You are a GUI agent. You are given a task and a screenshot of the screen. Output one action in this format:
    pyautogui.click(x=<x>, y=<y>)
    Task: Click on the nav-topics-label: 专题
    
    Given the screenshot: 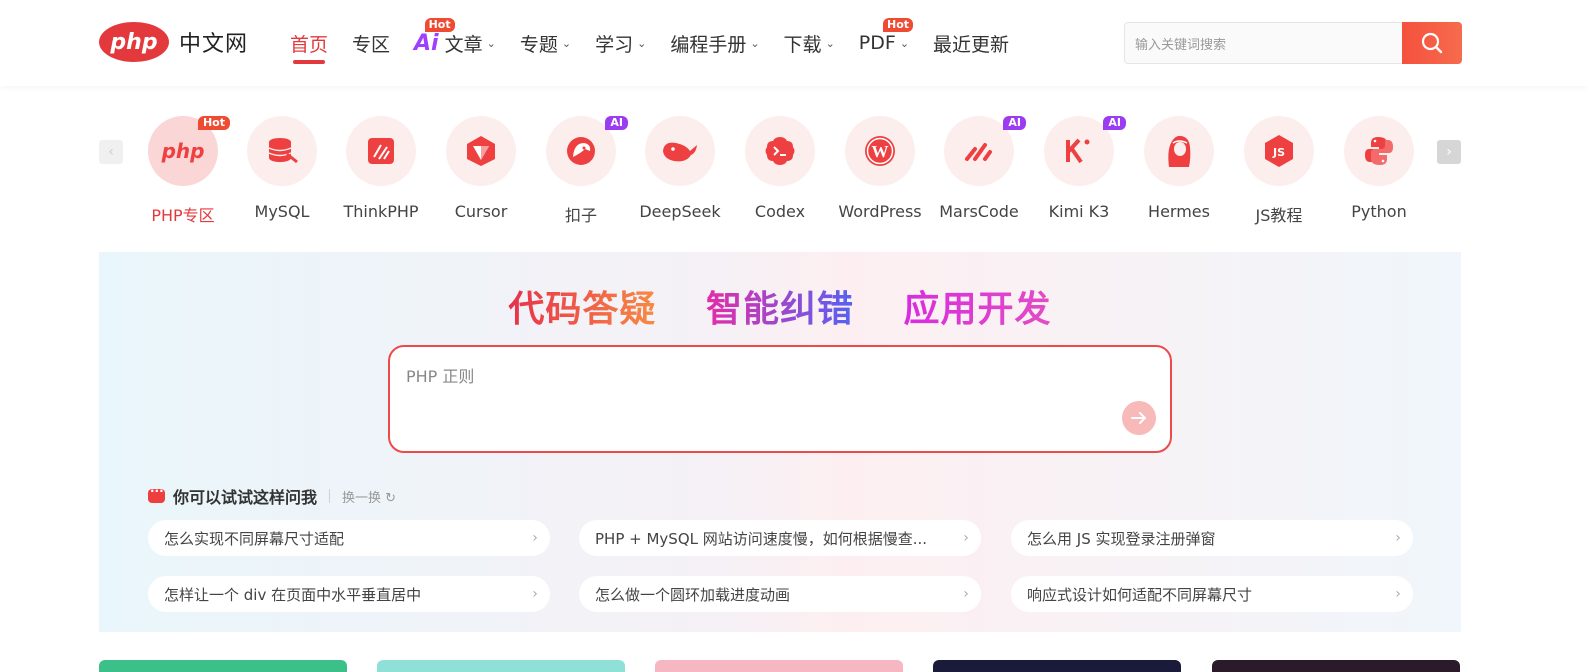 What is the action you would take?
    pyautogui.click(x=538, y=44)
    